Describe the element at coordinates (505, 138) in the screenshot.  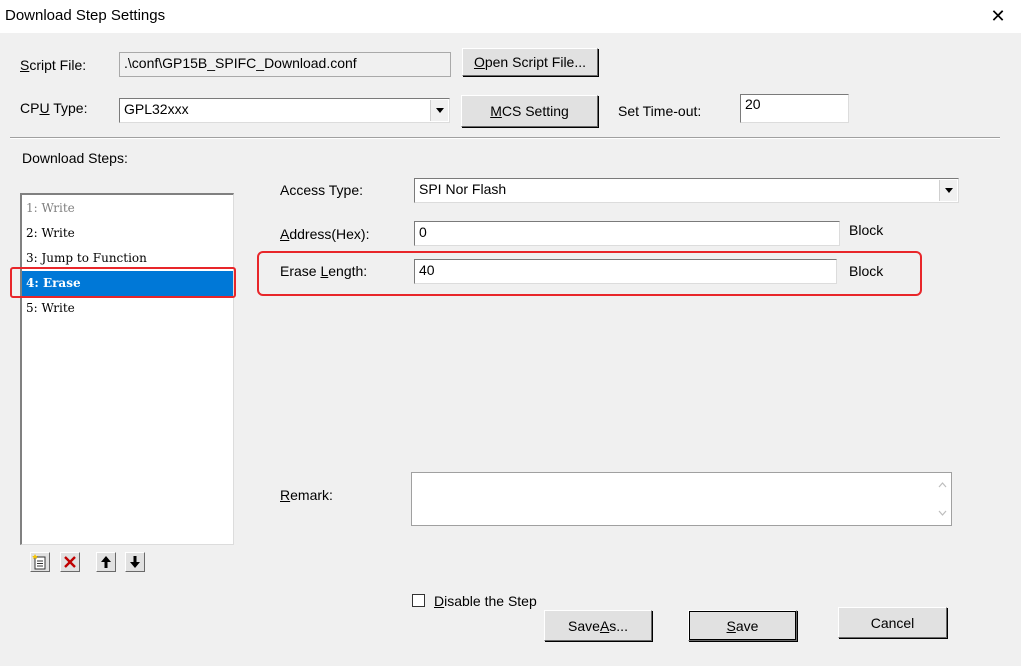
I see `separator` at that location.